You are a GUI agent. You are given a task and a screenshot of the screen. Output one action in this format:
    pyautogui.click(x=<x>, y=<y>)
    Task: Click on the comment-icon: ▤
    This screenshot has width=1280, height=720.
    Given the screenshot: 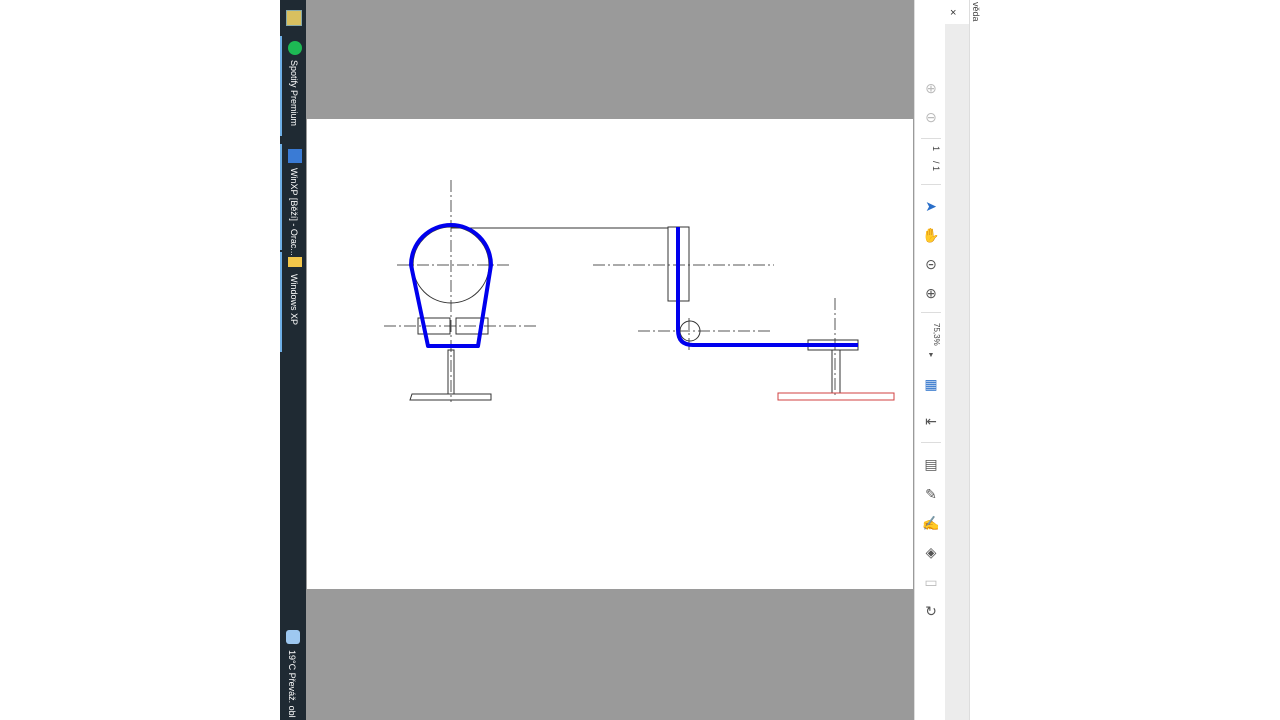 What is the action you would take?
    pyautogui.click(x=931, y=464)
    